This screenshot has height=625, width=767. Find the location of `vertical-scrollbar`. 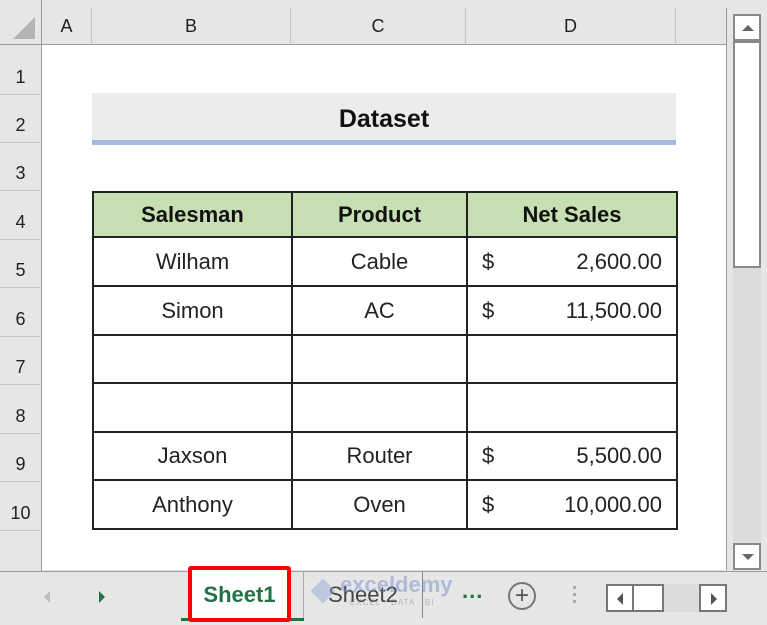

vertical-scrollbar is located at coordinates (747, 292).